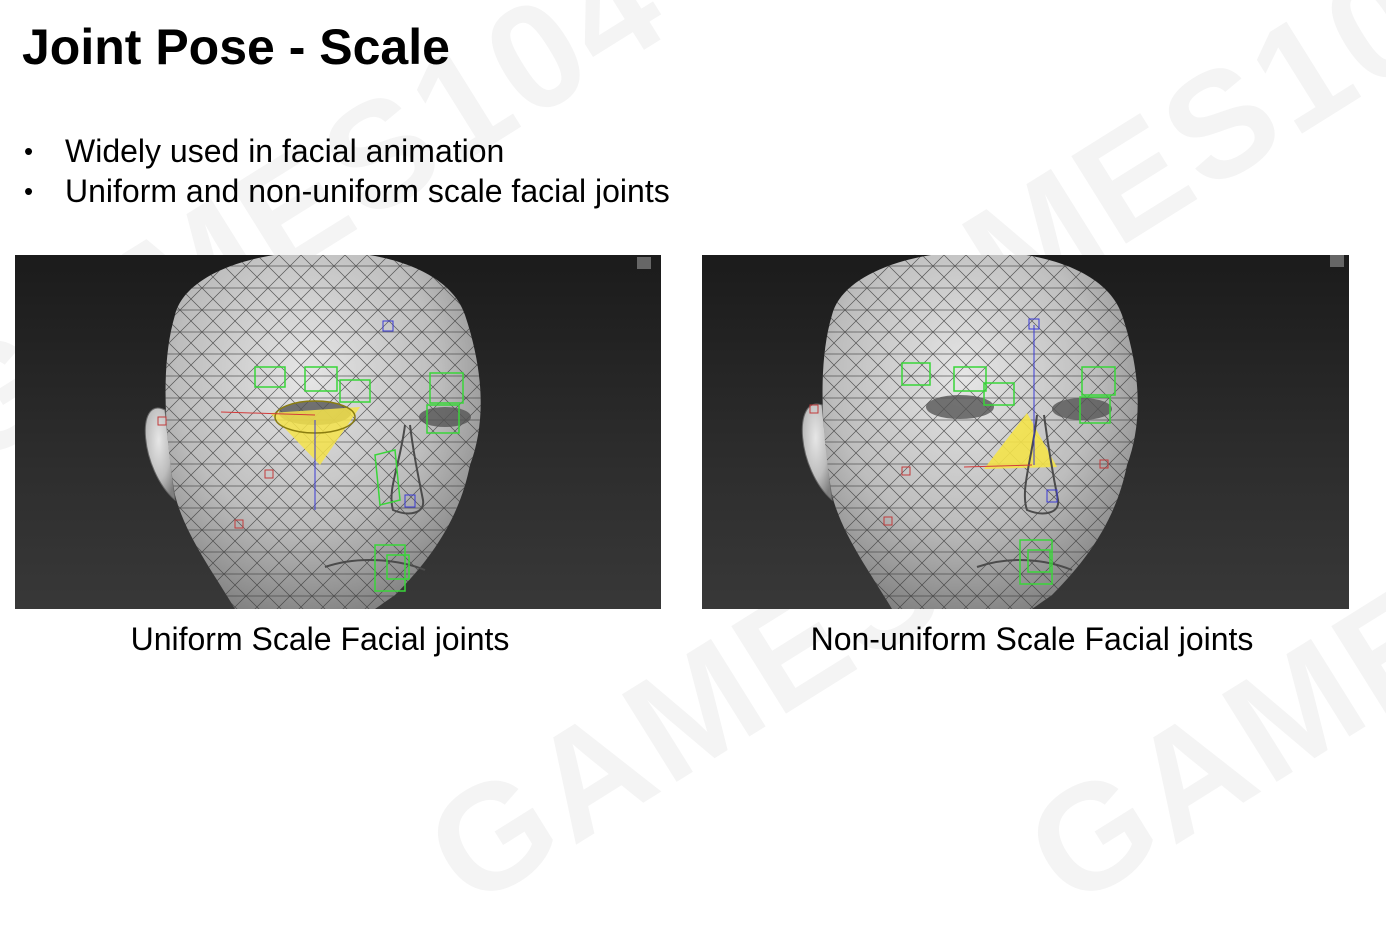 This screenshot has height=940, width=1386. What do you see at coordinates (236, 47) in the screenshot?
I see `slide-title: Joint Pose - Scale` at bounding box center [236, 47].